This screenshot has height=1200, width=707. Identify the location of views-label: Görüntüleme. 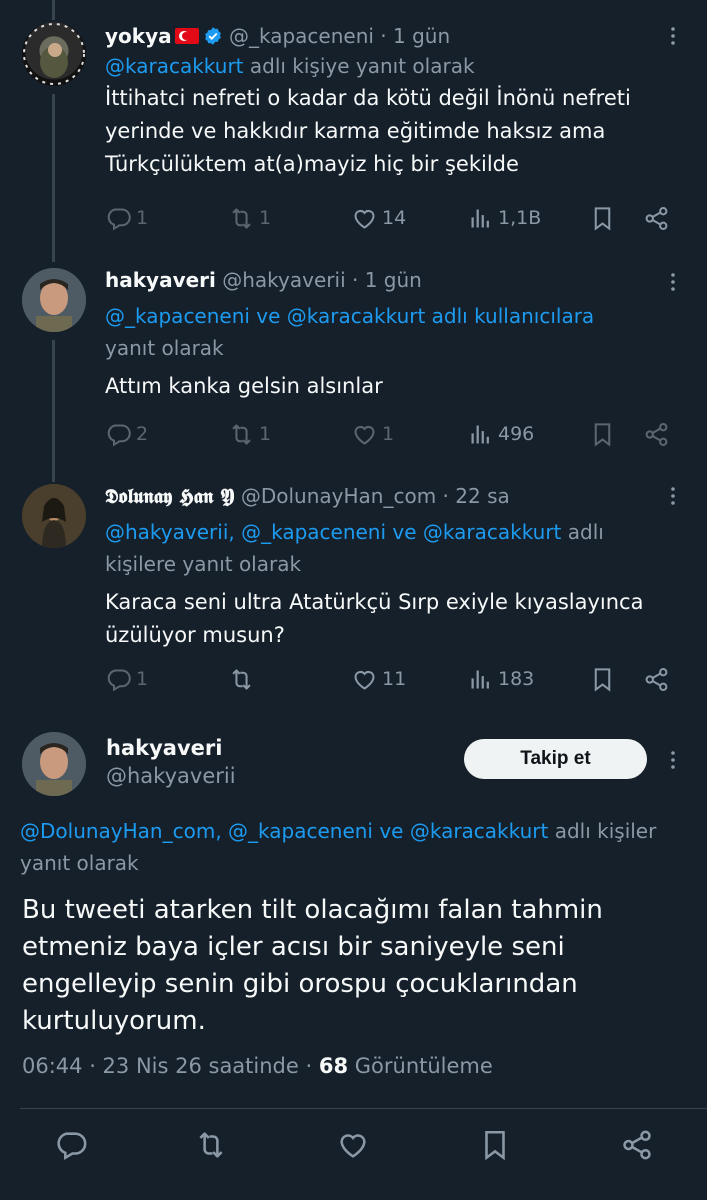
(420, 1066).